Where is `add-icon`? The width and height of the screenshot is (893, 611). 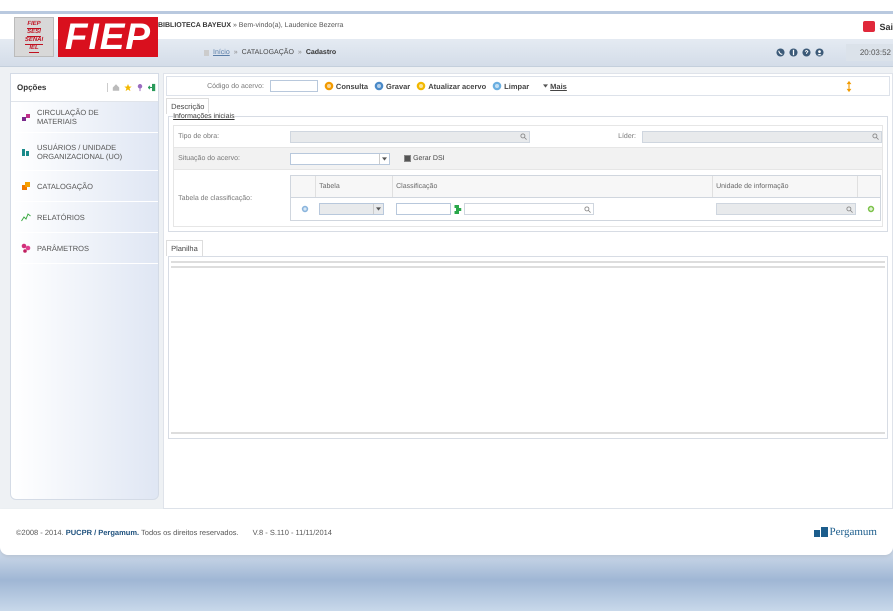
add-icon is located at coordinates (870, 209).